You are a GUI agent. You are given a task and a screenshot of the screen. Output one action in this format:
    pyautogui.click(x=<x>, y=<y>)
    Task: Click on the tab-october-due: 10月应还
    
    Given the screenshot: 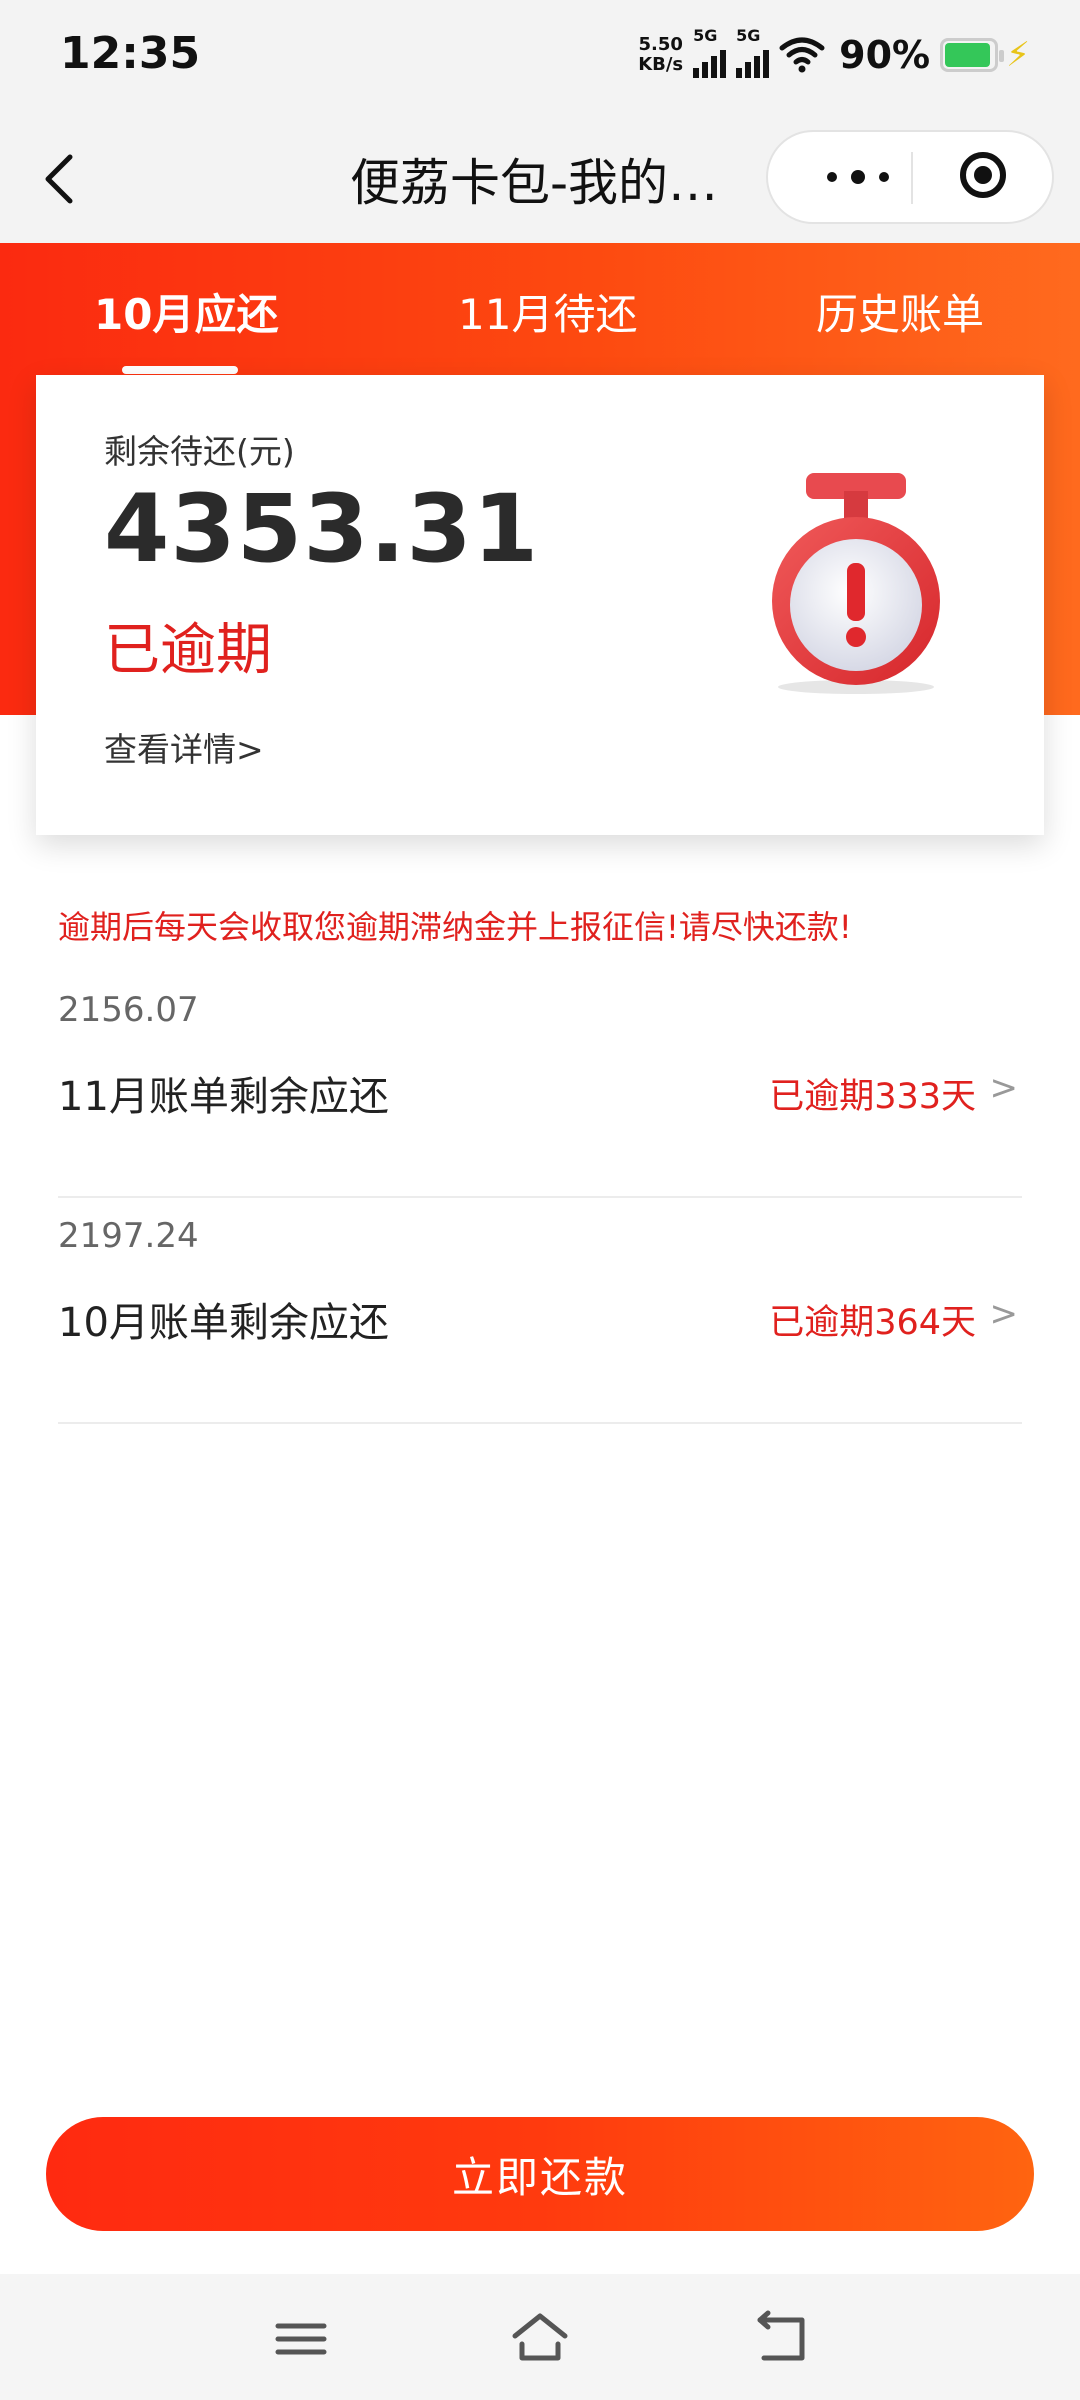 What is the action you would take?
    pyautogui.click(x=186, y=311)
    